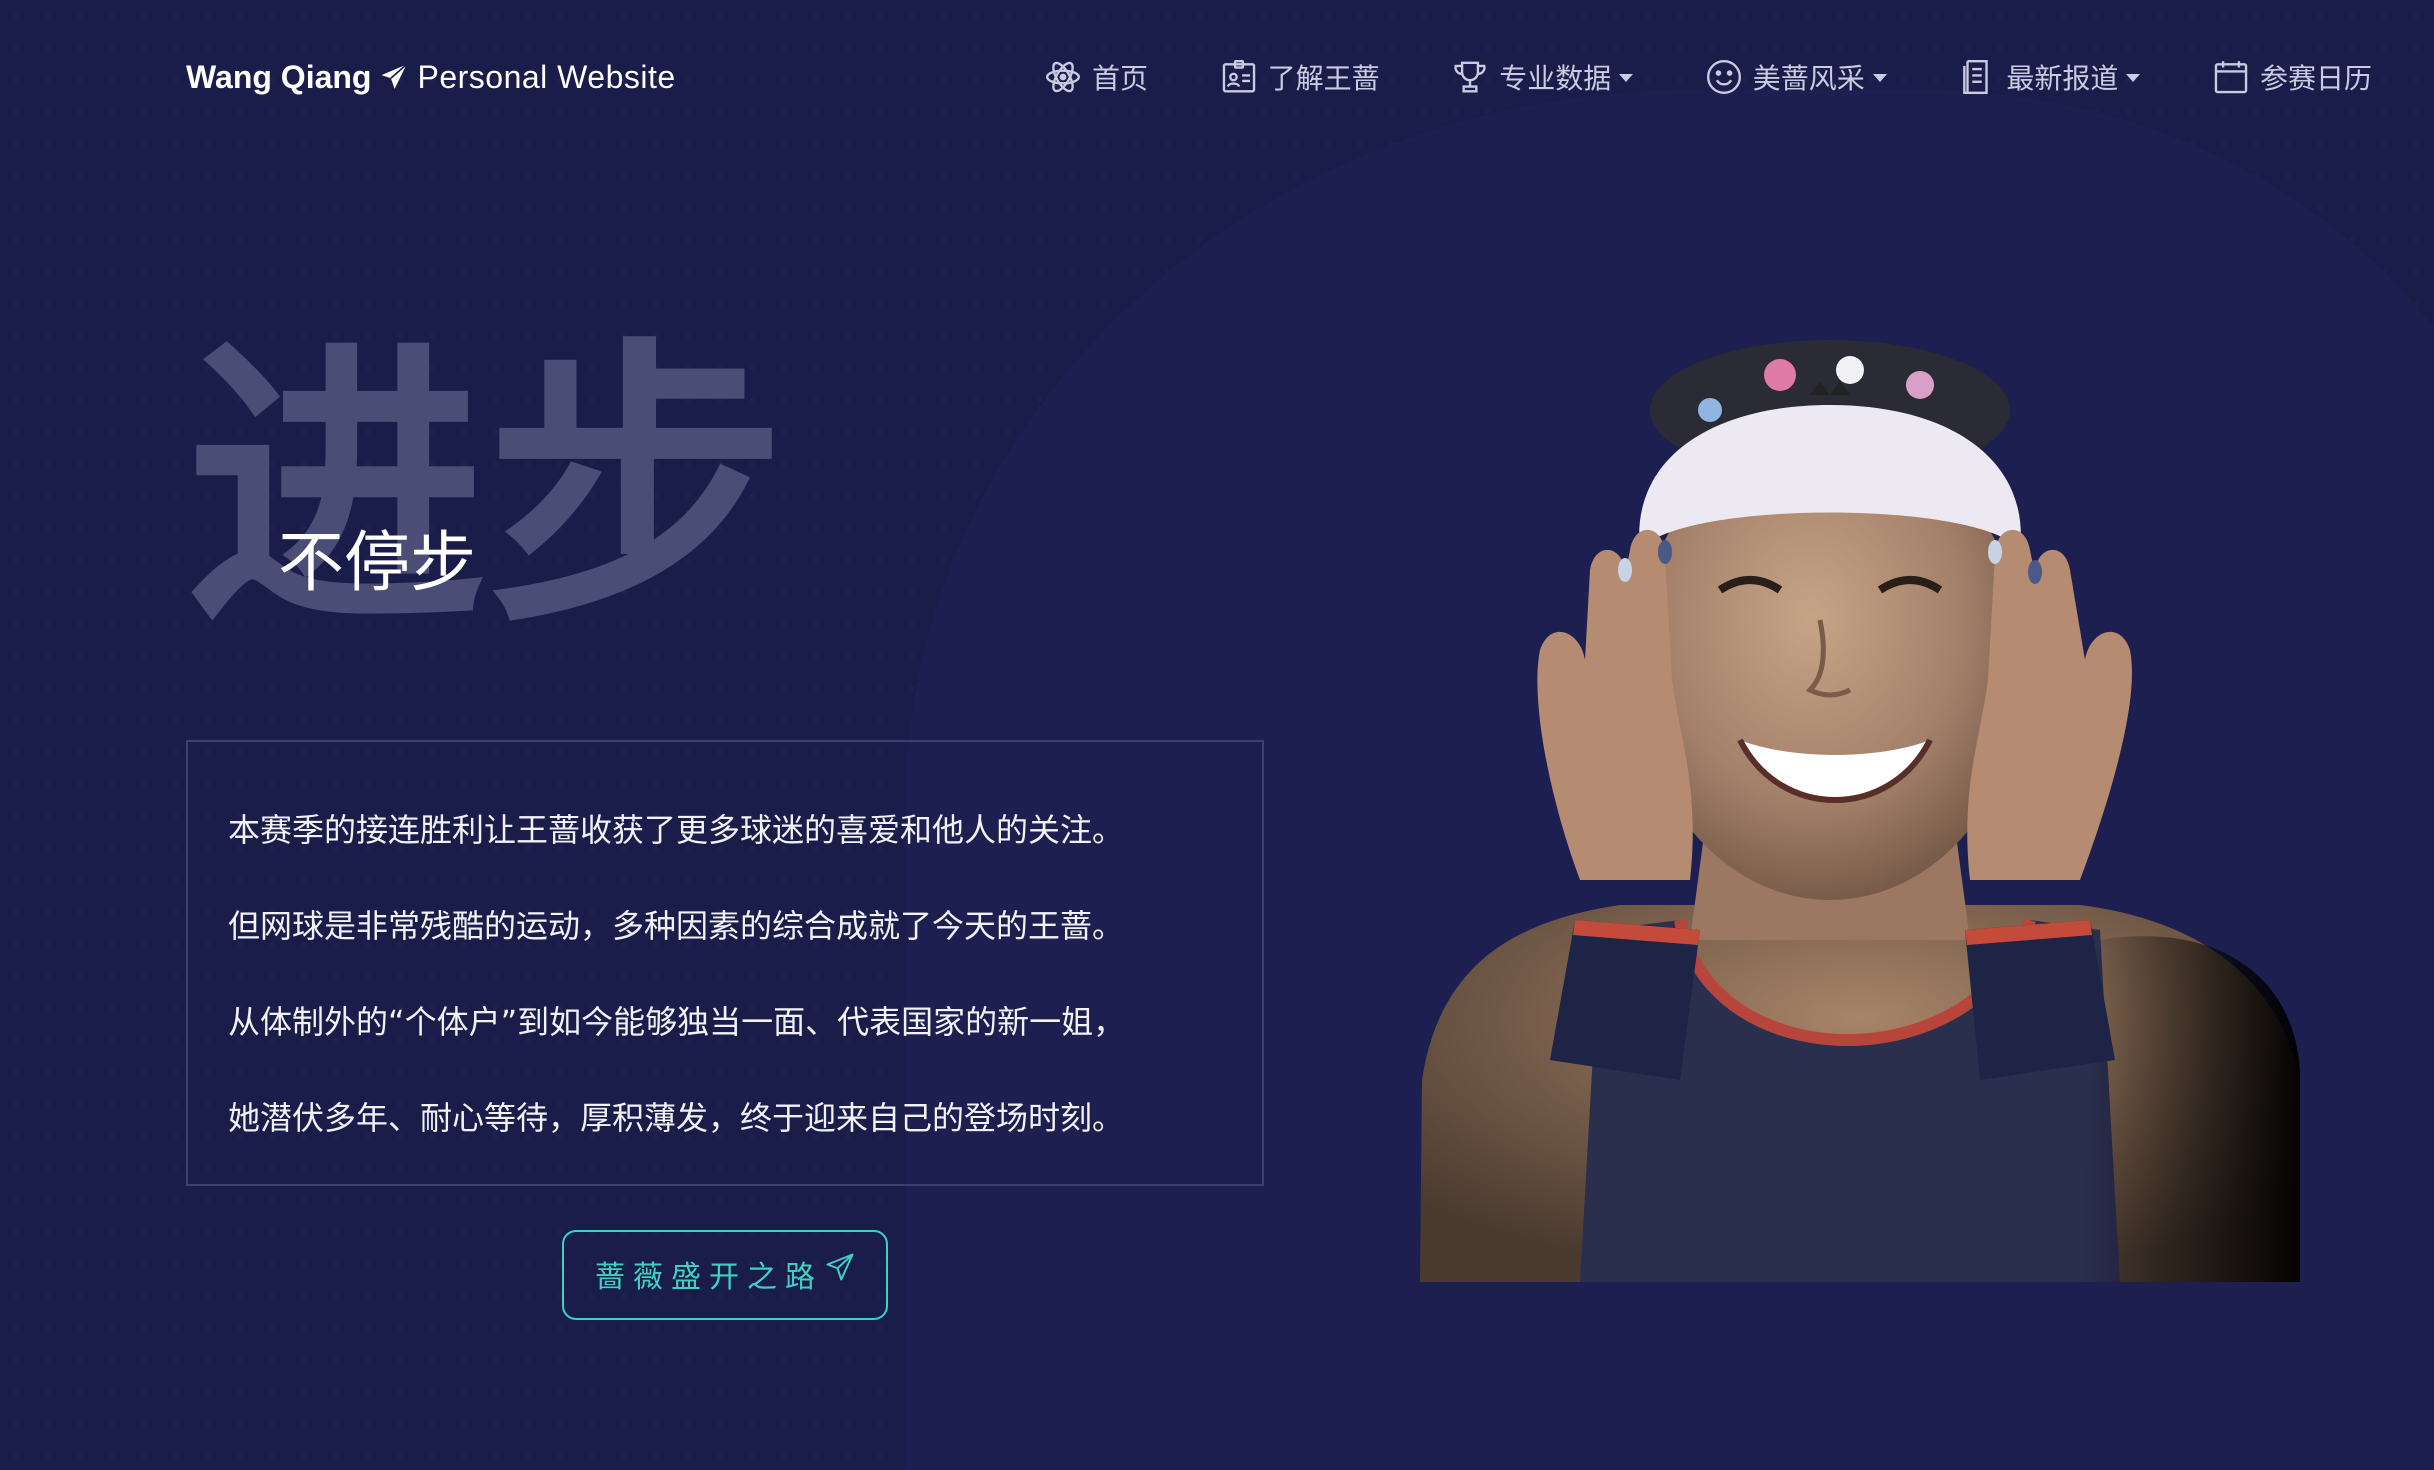 Image resolution: width=2434 pixels, height=1470 pixels. What do you see at coordinates (1555, 78) in the screenshot?
I see `nav-label: 专业数据` at bounding box center [1555, 78].